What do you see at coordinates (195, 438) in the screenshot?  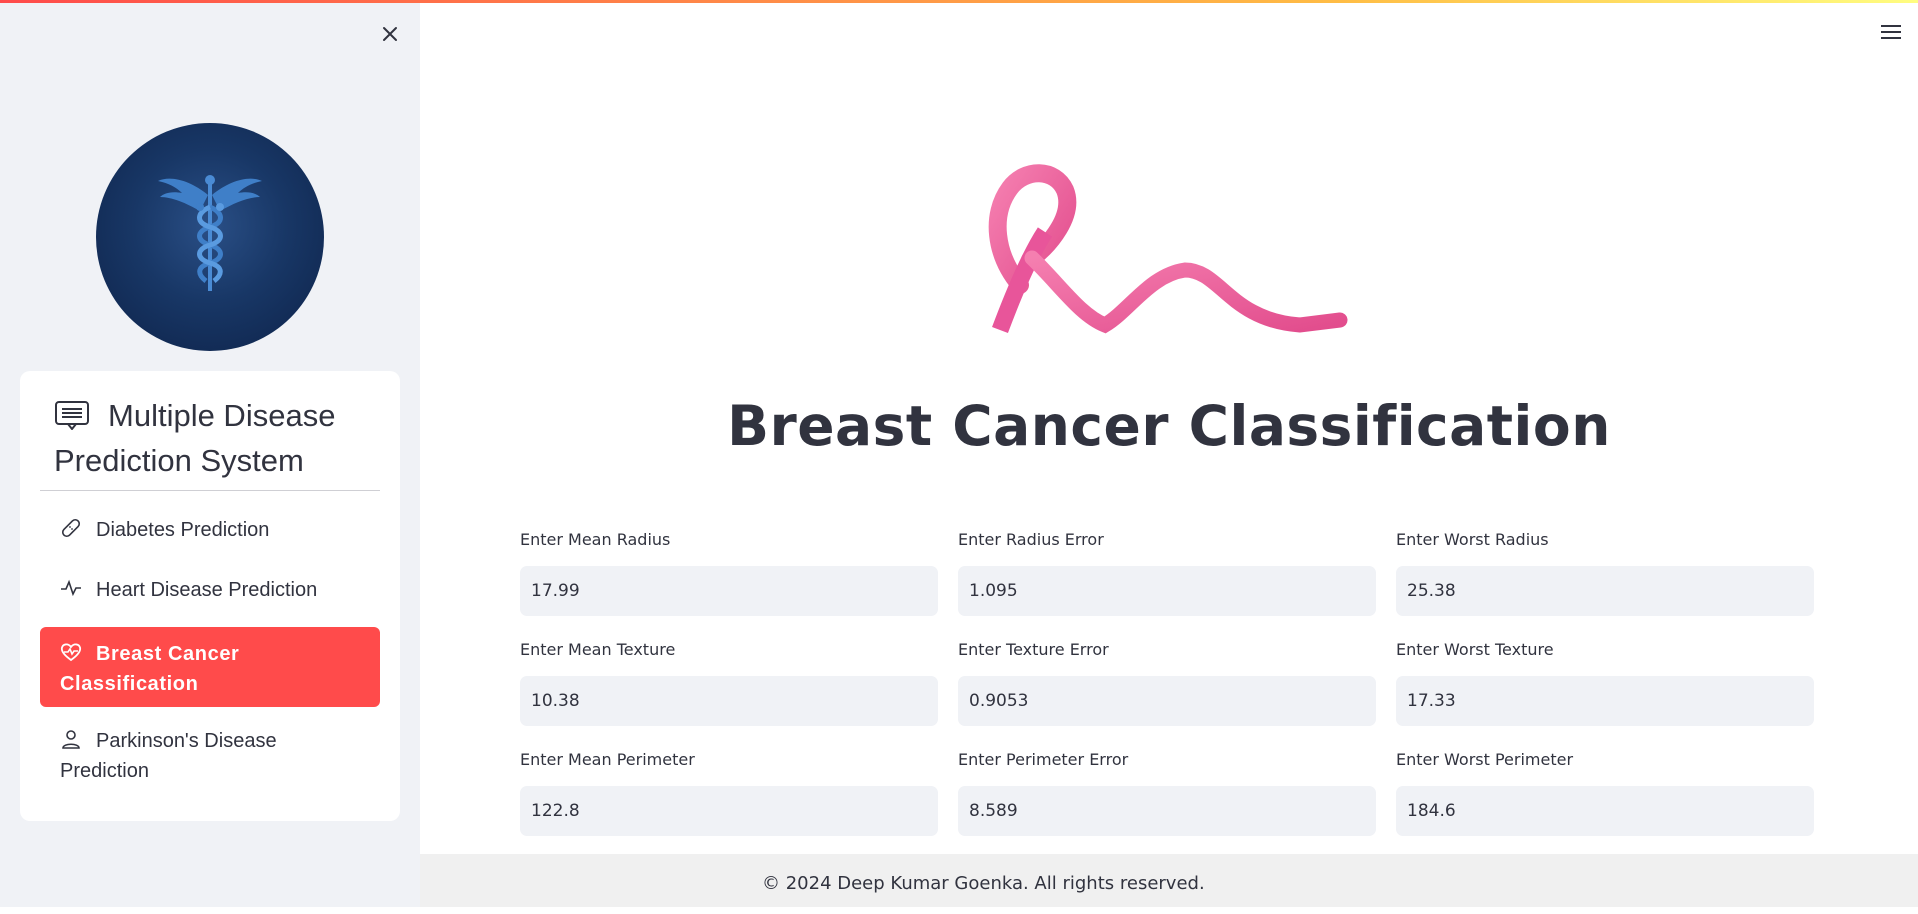 I see `menu-title-text: Multiple Disease Prediction System` at bounding box center [195, 438].